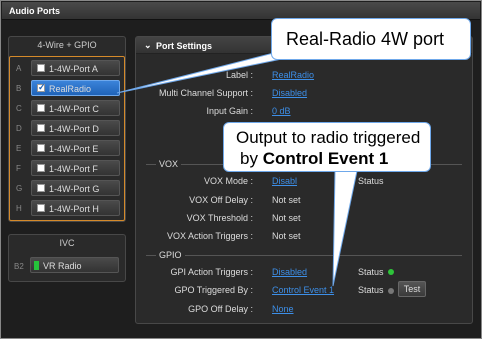 This screenshot has width=482, height=339. I want to click on port-label: 1-4W-Port F, so click(73, 169).